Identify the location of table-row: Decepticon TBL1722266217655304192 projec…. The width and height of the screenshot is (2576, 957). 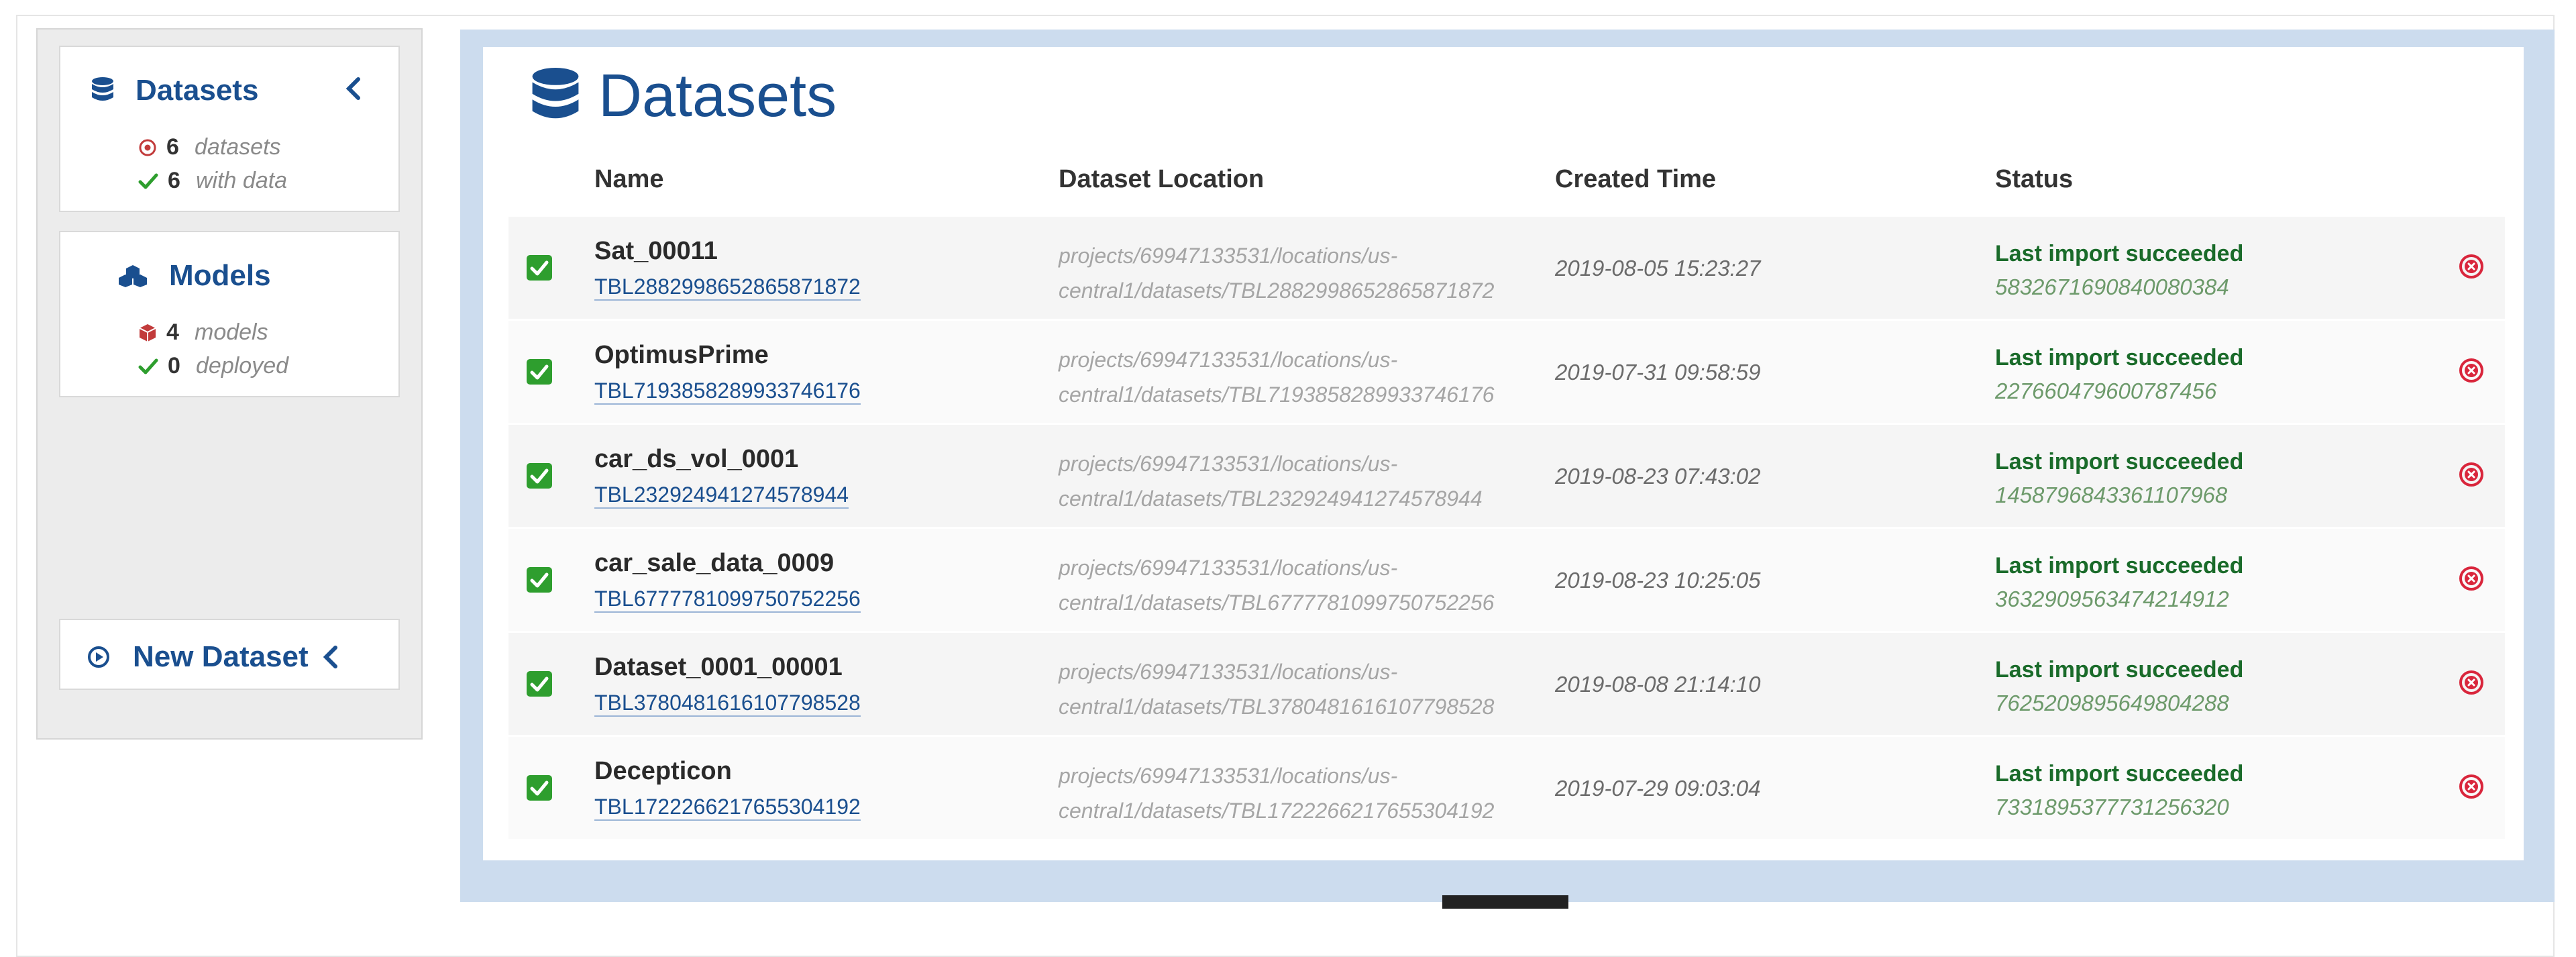
(1506, 787).